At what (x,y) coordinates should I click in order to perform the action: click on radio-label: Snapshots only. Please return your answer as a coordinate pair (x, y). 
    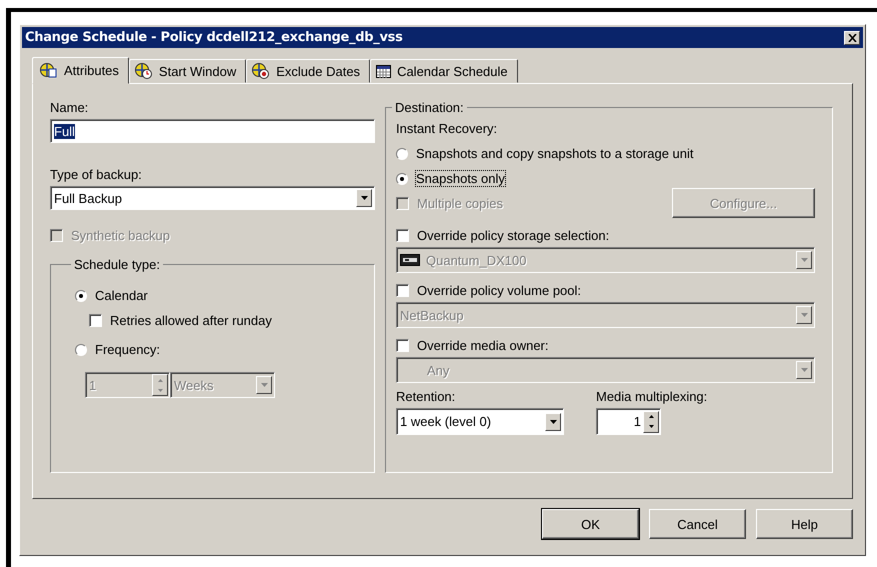
    Looking at the image, I should click on (460, 178).